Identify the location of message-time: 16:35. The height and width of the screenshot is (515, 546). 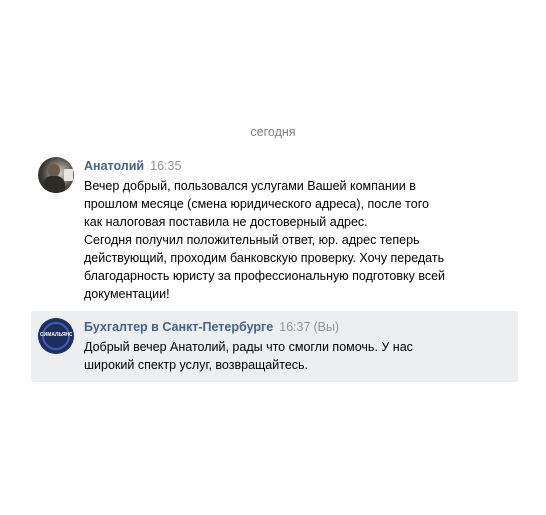
(165, 166).